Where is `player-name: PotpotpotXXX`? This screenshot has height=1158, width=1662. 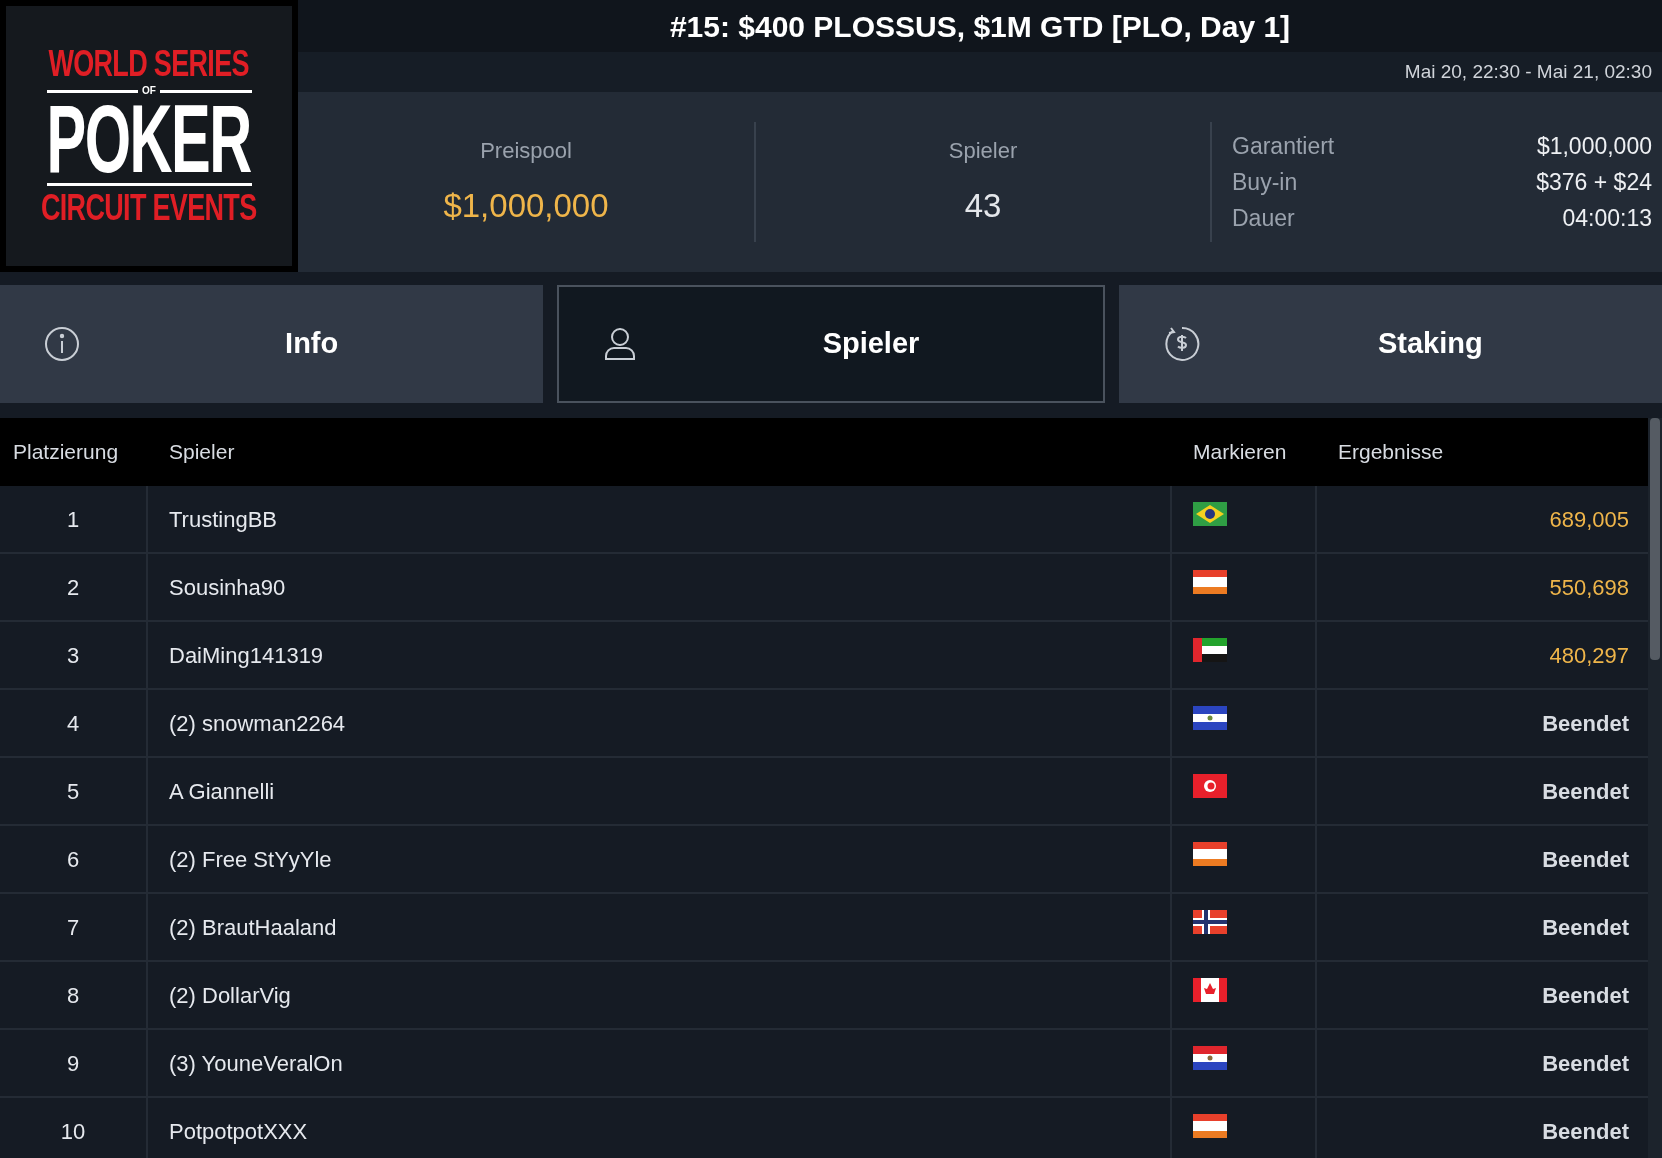 player-name: PotpotpotXXX is located at coordinates (238, 1131).